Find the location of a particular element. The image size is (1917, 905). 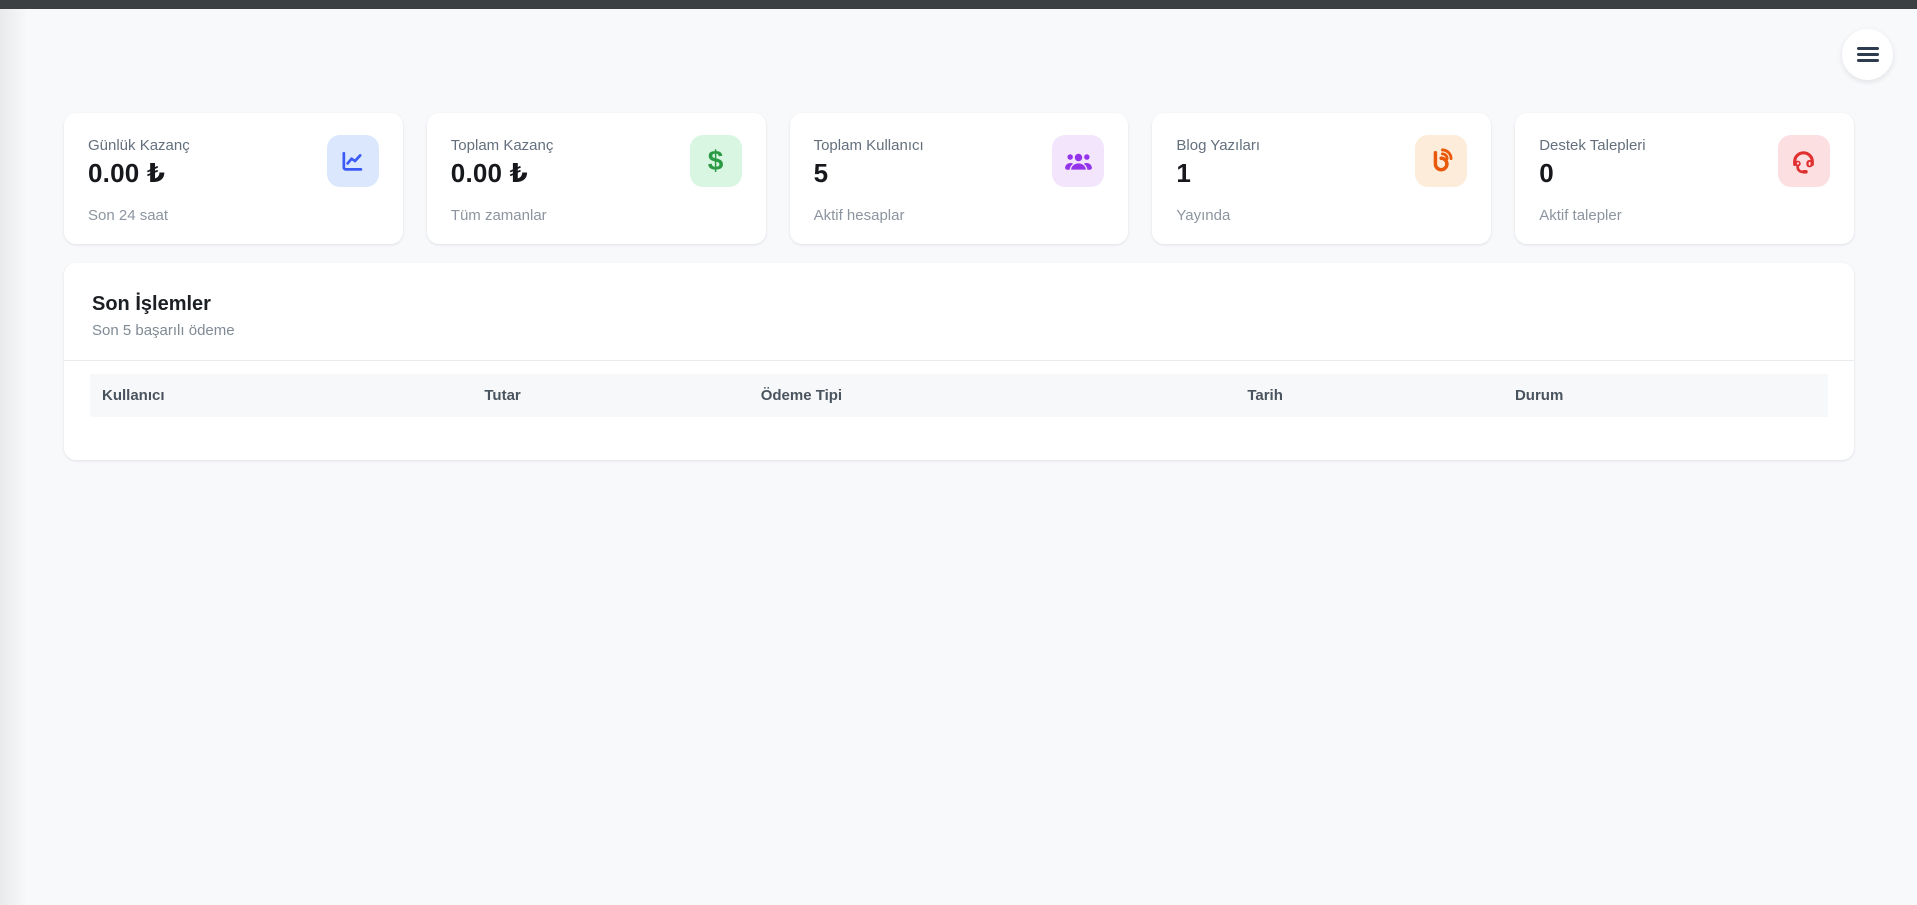

table-header-row: Kullanıcı Tutar Ödeme Tipi Tarih Durum is located at coordinates (959, 395).